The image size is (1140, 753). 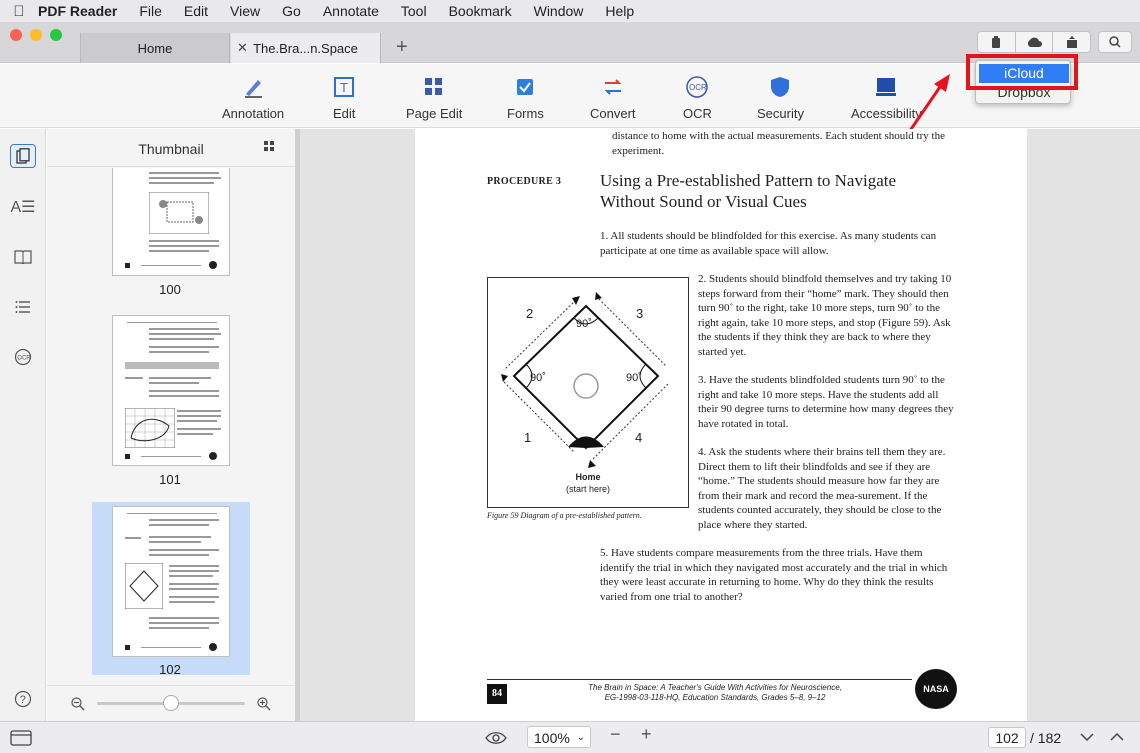 I want to click on ocr-label: OCR, so click(x=697, y=113).